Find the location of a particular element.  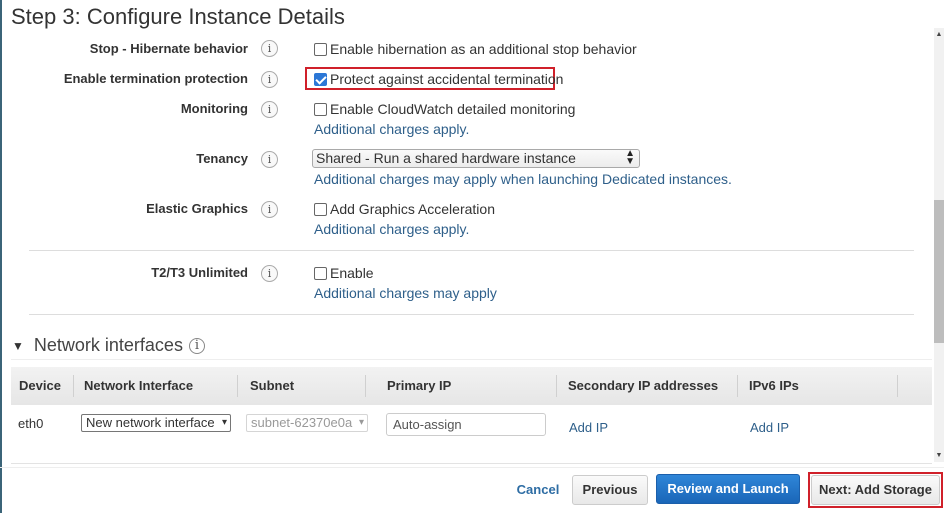

primary-ip-input is located at coordinates (466, 424).